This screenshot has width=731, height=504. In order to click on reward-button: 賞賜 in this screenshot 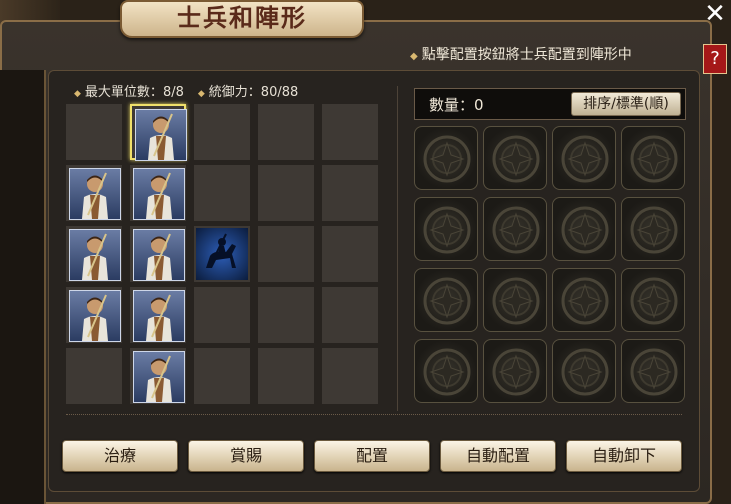, I will do `click(246, 456)`.